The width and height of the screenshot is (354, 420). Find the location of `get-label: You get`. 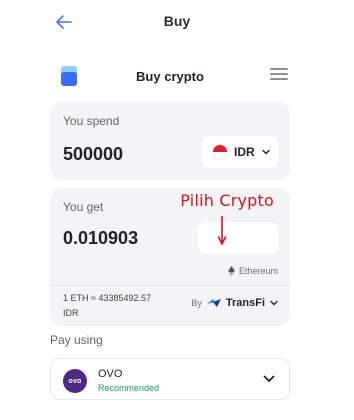

get-label: You get is located at coordinates (83, 207).